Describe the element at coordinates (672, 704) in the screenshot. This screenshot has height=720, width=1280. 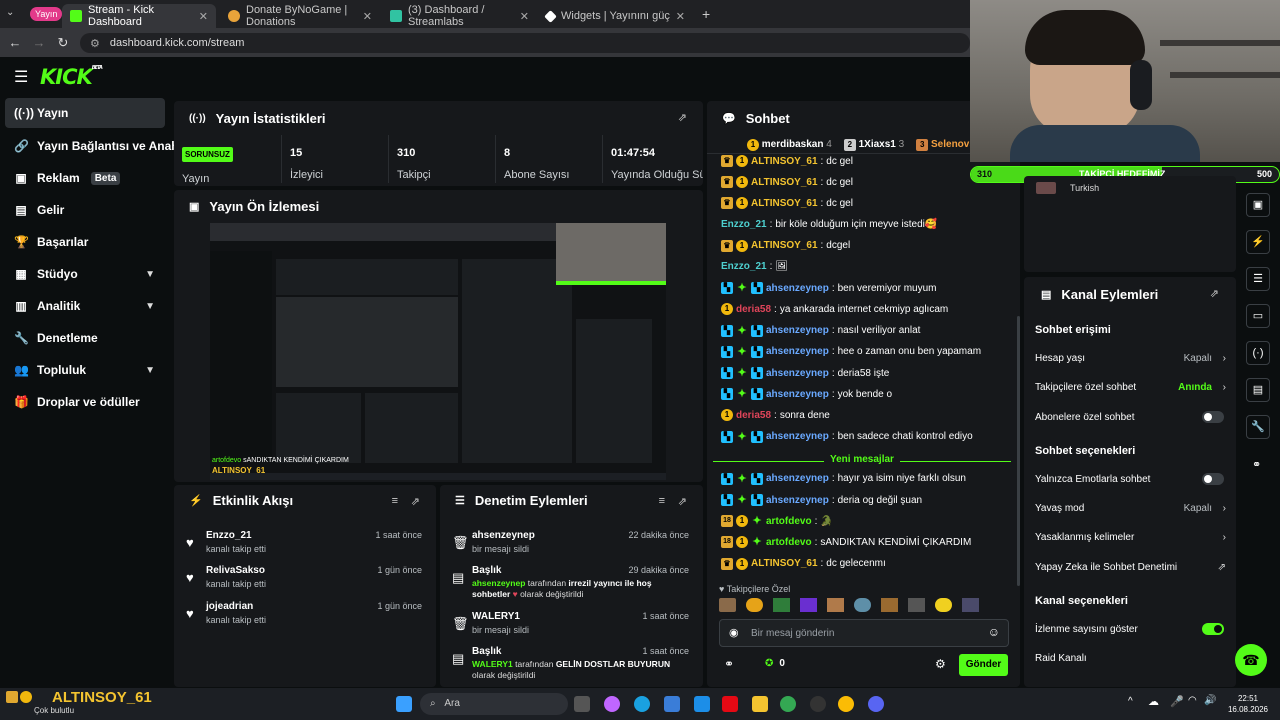
I see `store-icon` at that location.